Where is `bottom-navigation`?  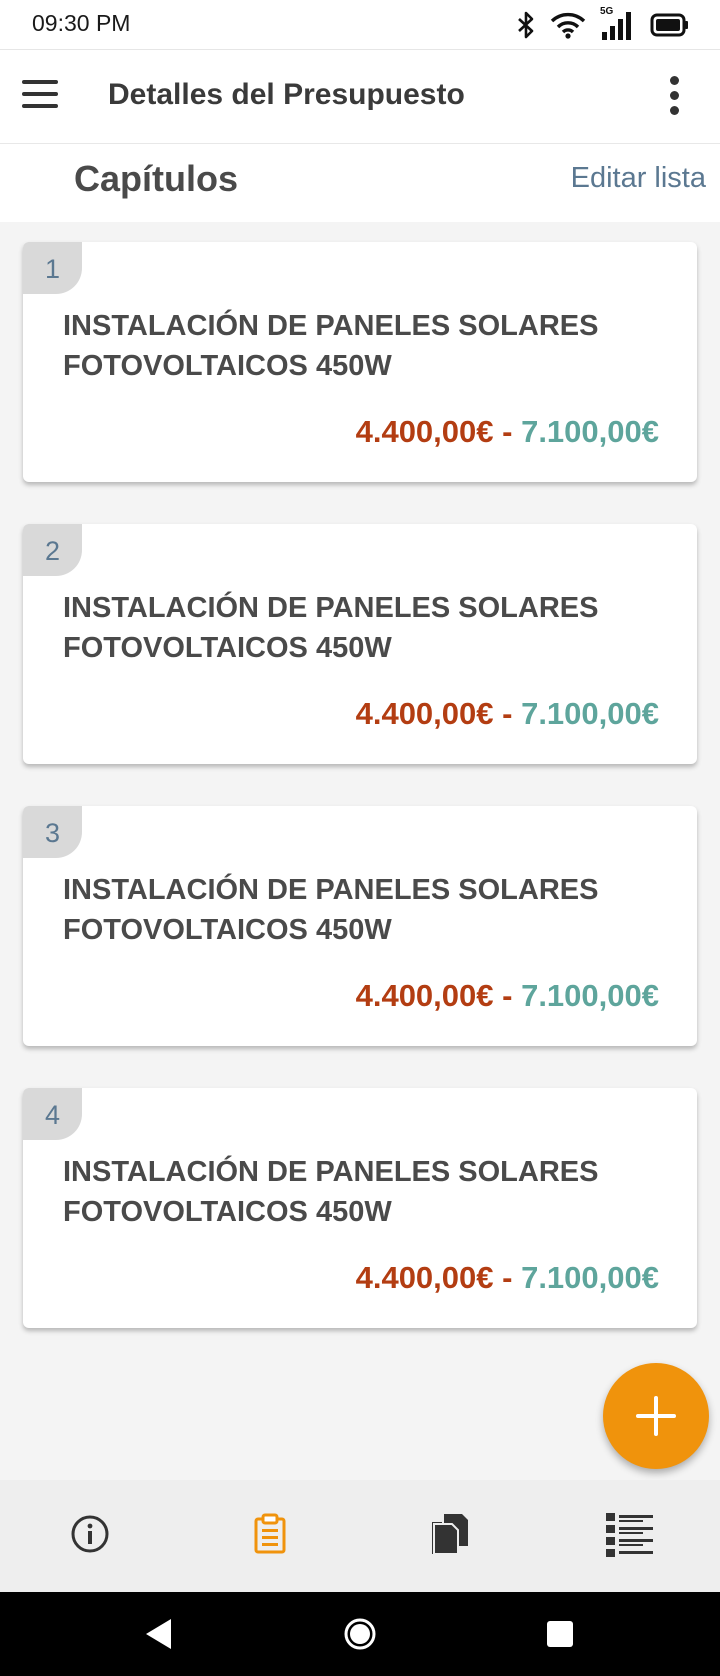 bottom-navigation is located at coordinates (360, 1536).